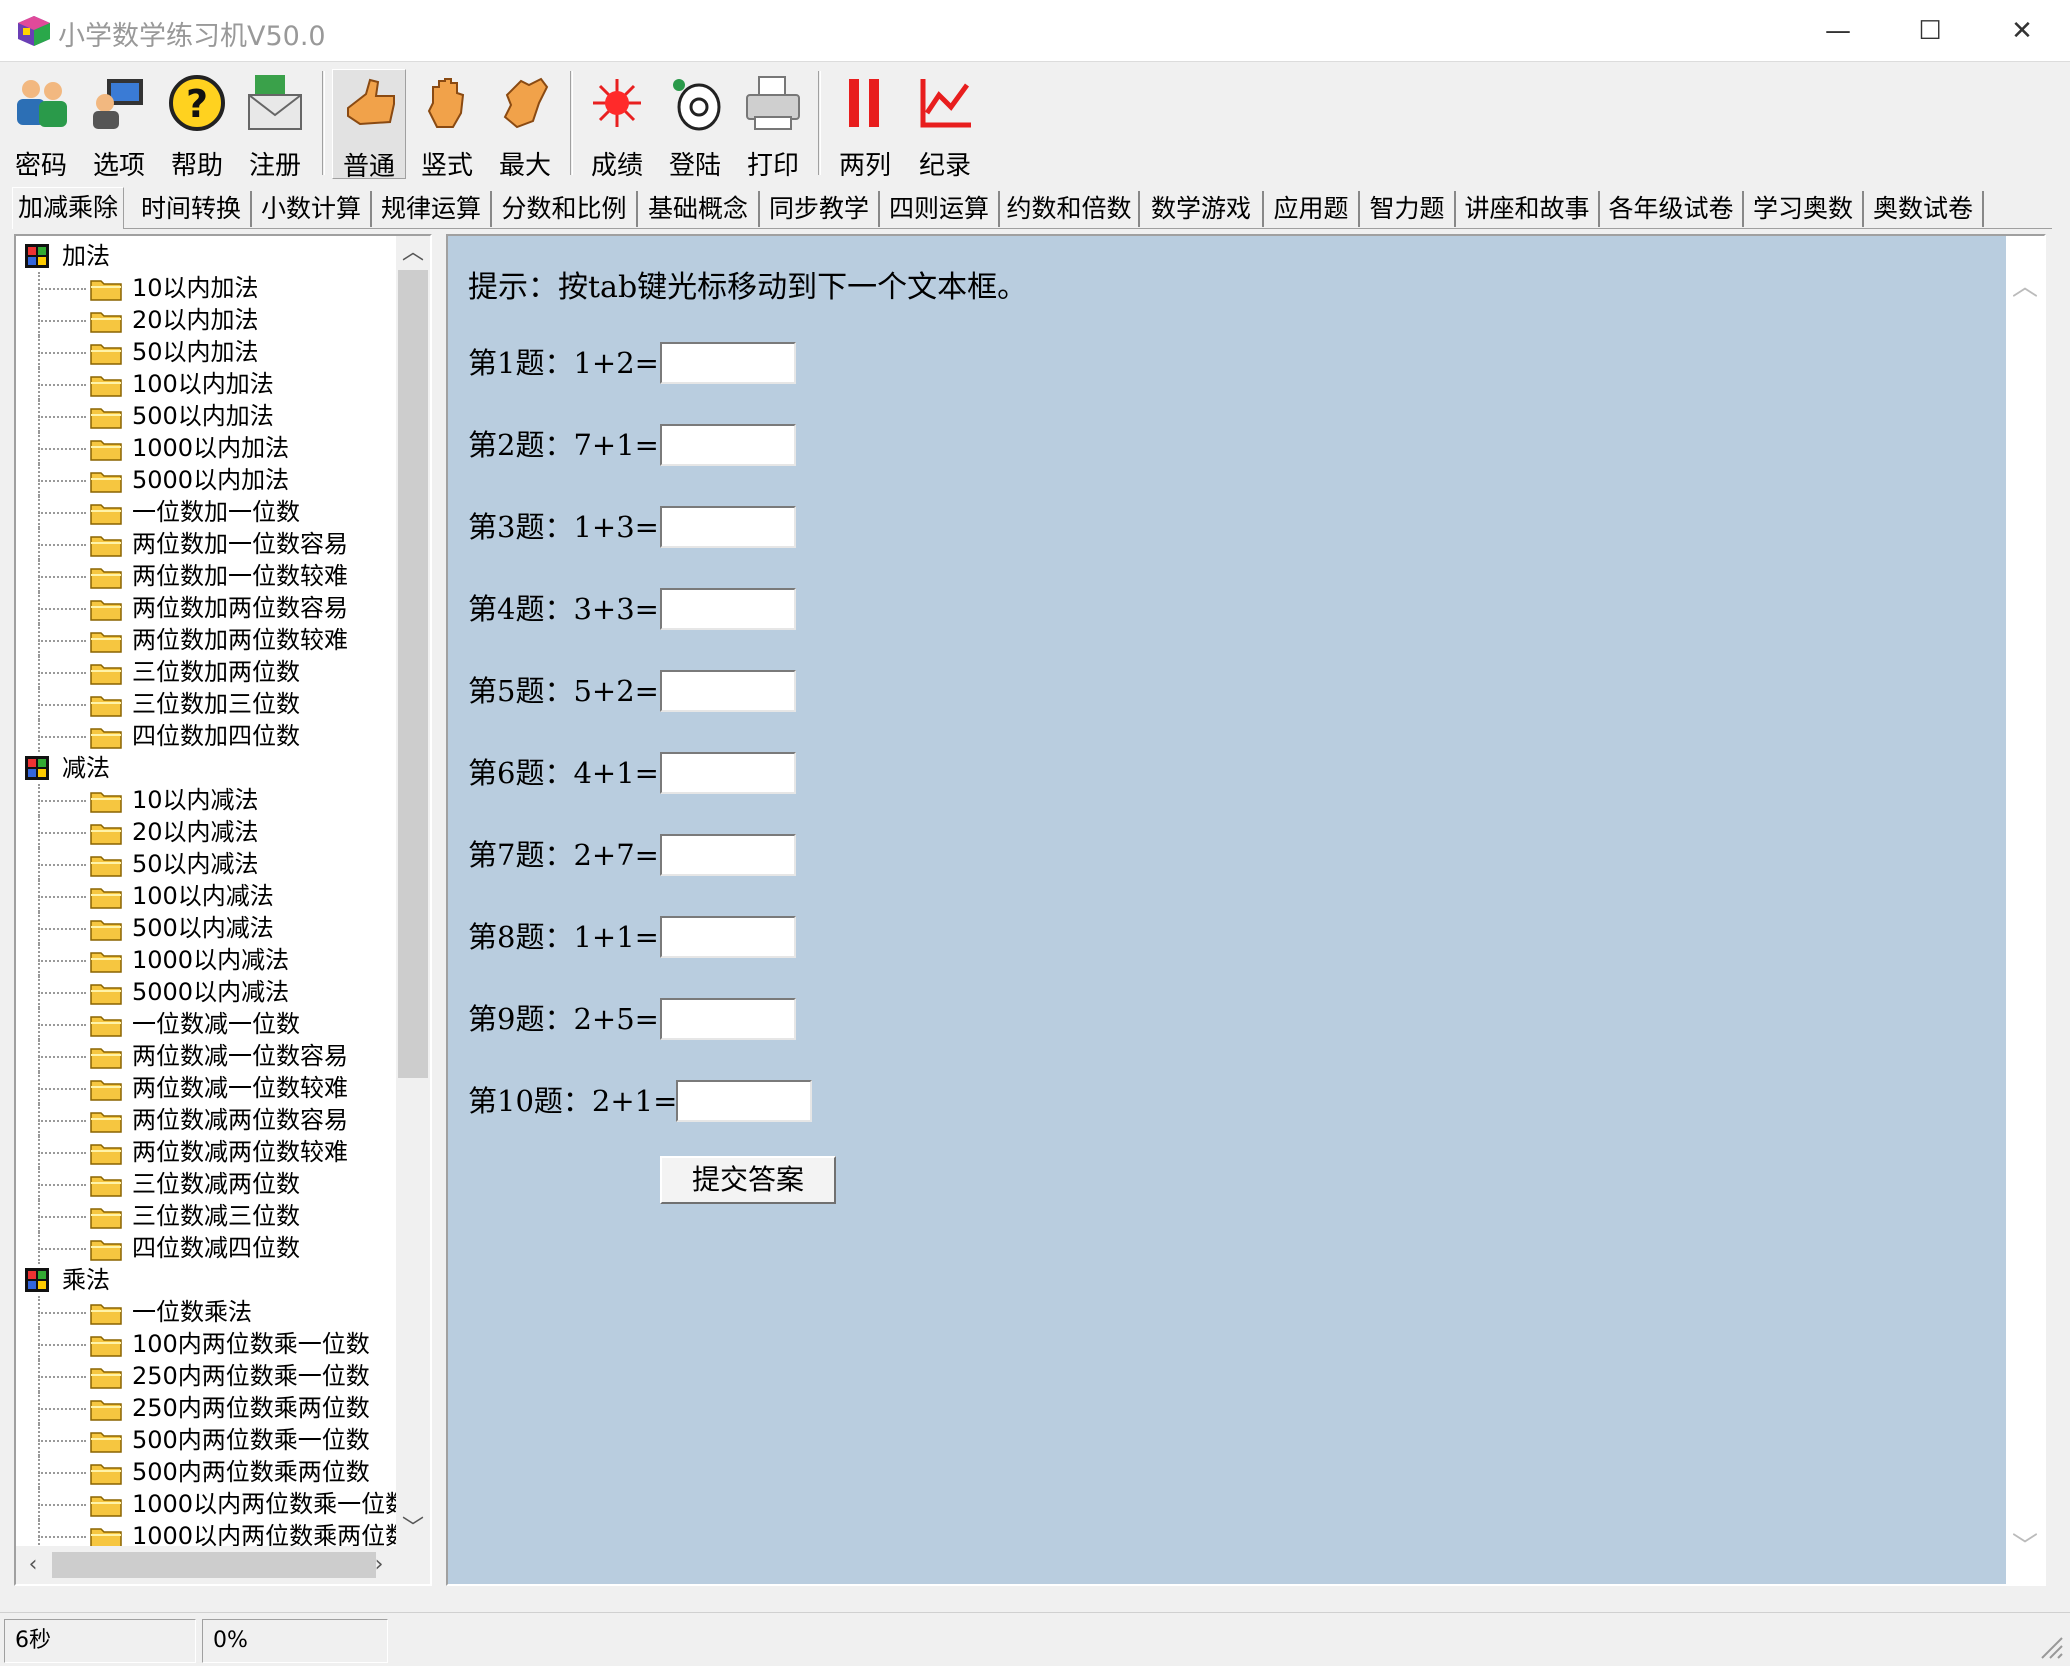 The width and height of the screenshot is (2070, 1666). Describe the element at coordinates (206, 352) in the screenshot. I see `tree-item: 50以内加法` at that location.